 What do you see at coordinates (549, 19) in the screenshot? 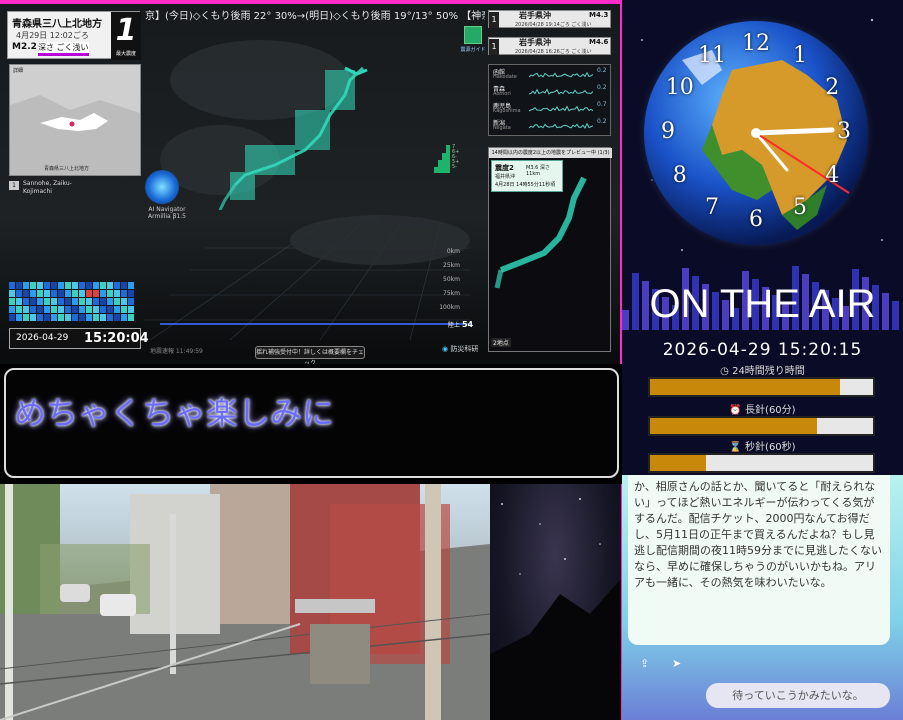
I see `side-quake-1: 1 岩手県沖 M4.3 2026/04/28 19:14ごろ ごく浅い` at bounding box center [549, 19].